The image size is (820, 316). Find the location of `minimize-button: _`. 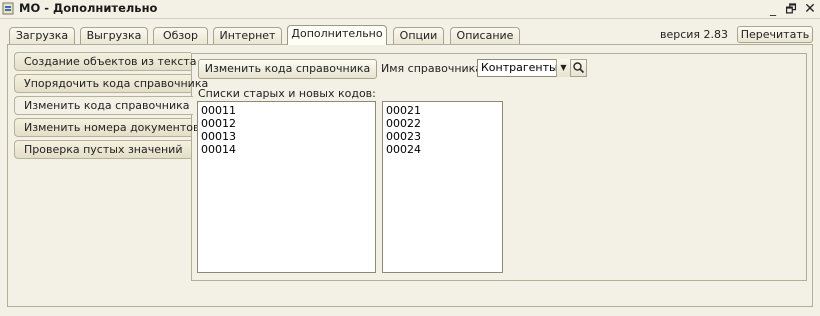

minimize-button: _ is located at coordinates (773, 9).